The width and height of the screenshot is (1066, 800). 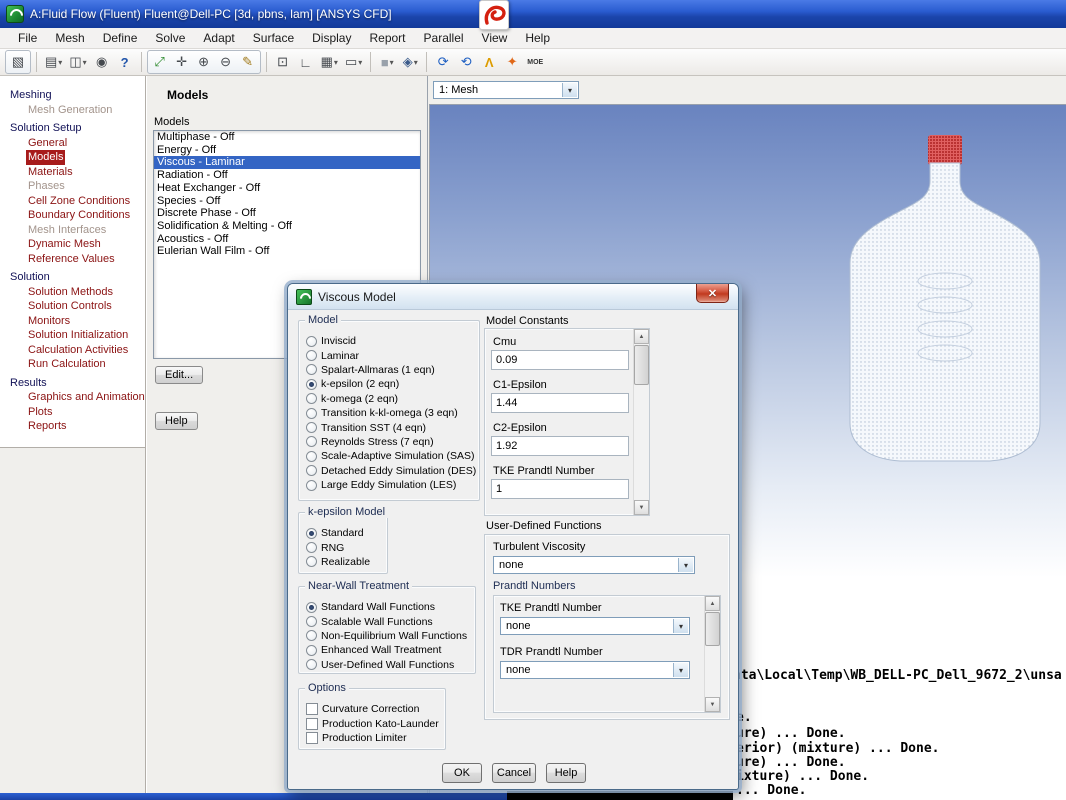 I want to click on sidebar-item-materials: Materials, so click(x=50, y=172).